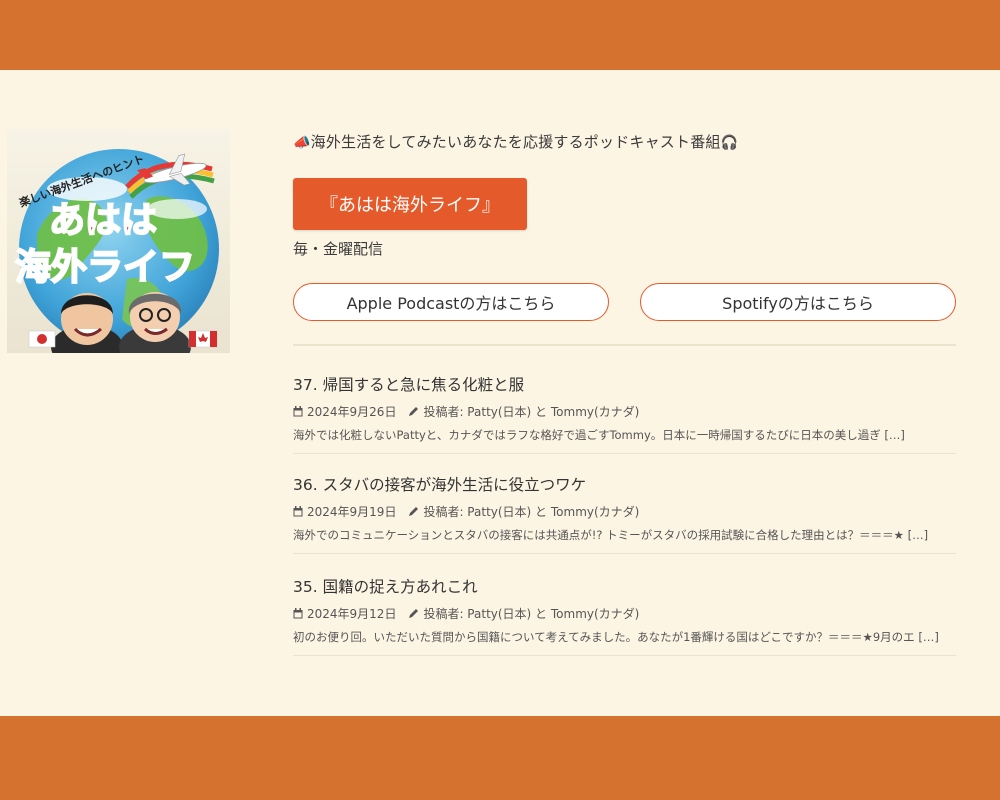 Image resolution: width=1000 pixels, height=800 pixels. What do you see at coordinates (798, 302) in the screenshot?
I see `spotify-link: Spotifyの方はこちら` at bounding box center [798, 302].